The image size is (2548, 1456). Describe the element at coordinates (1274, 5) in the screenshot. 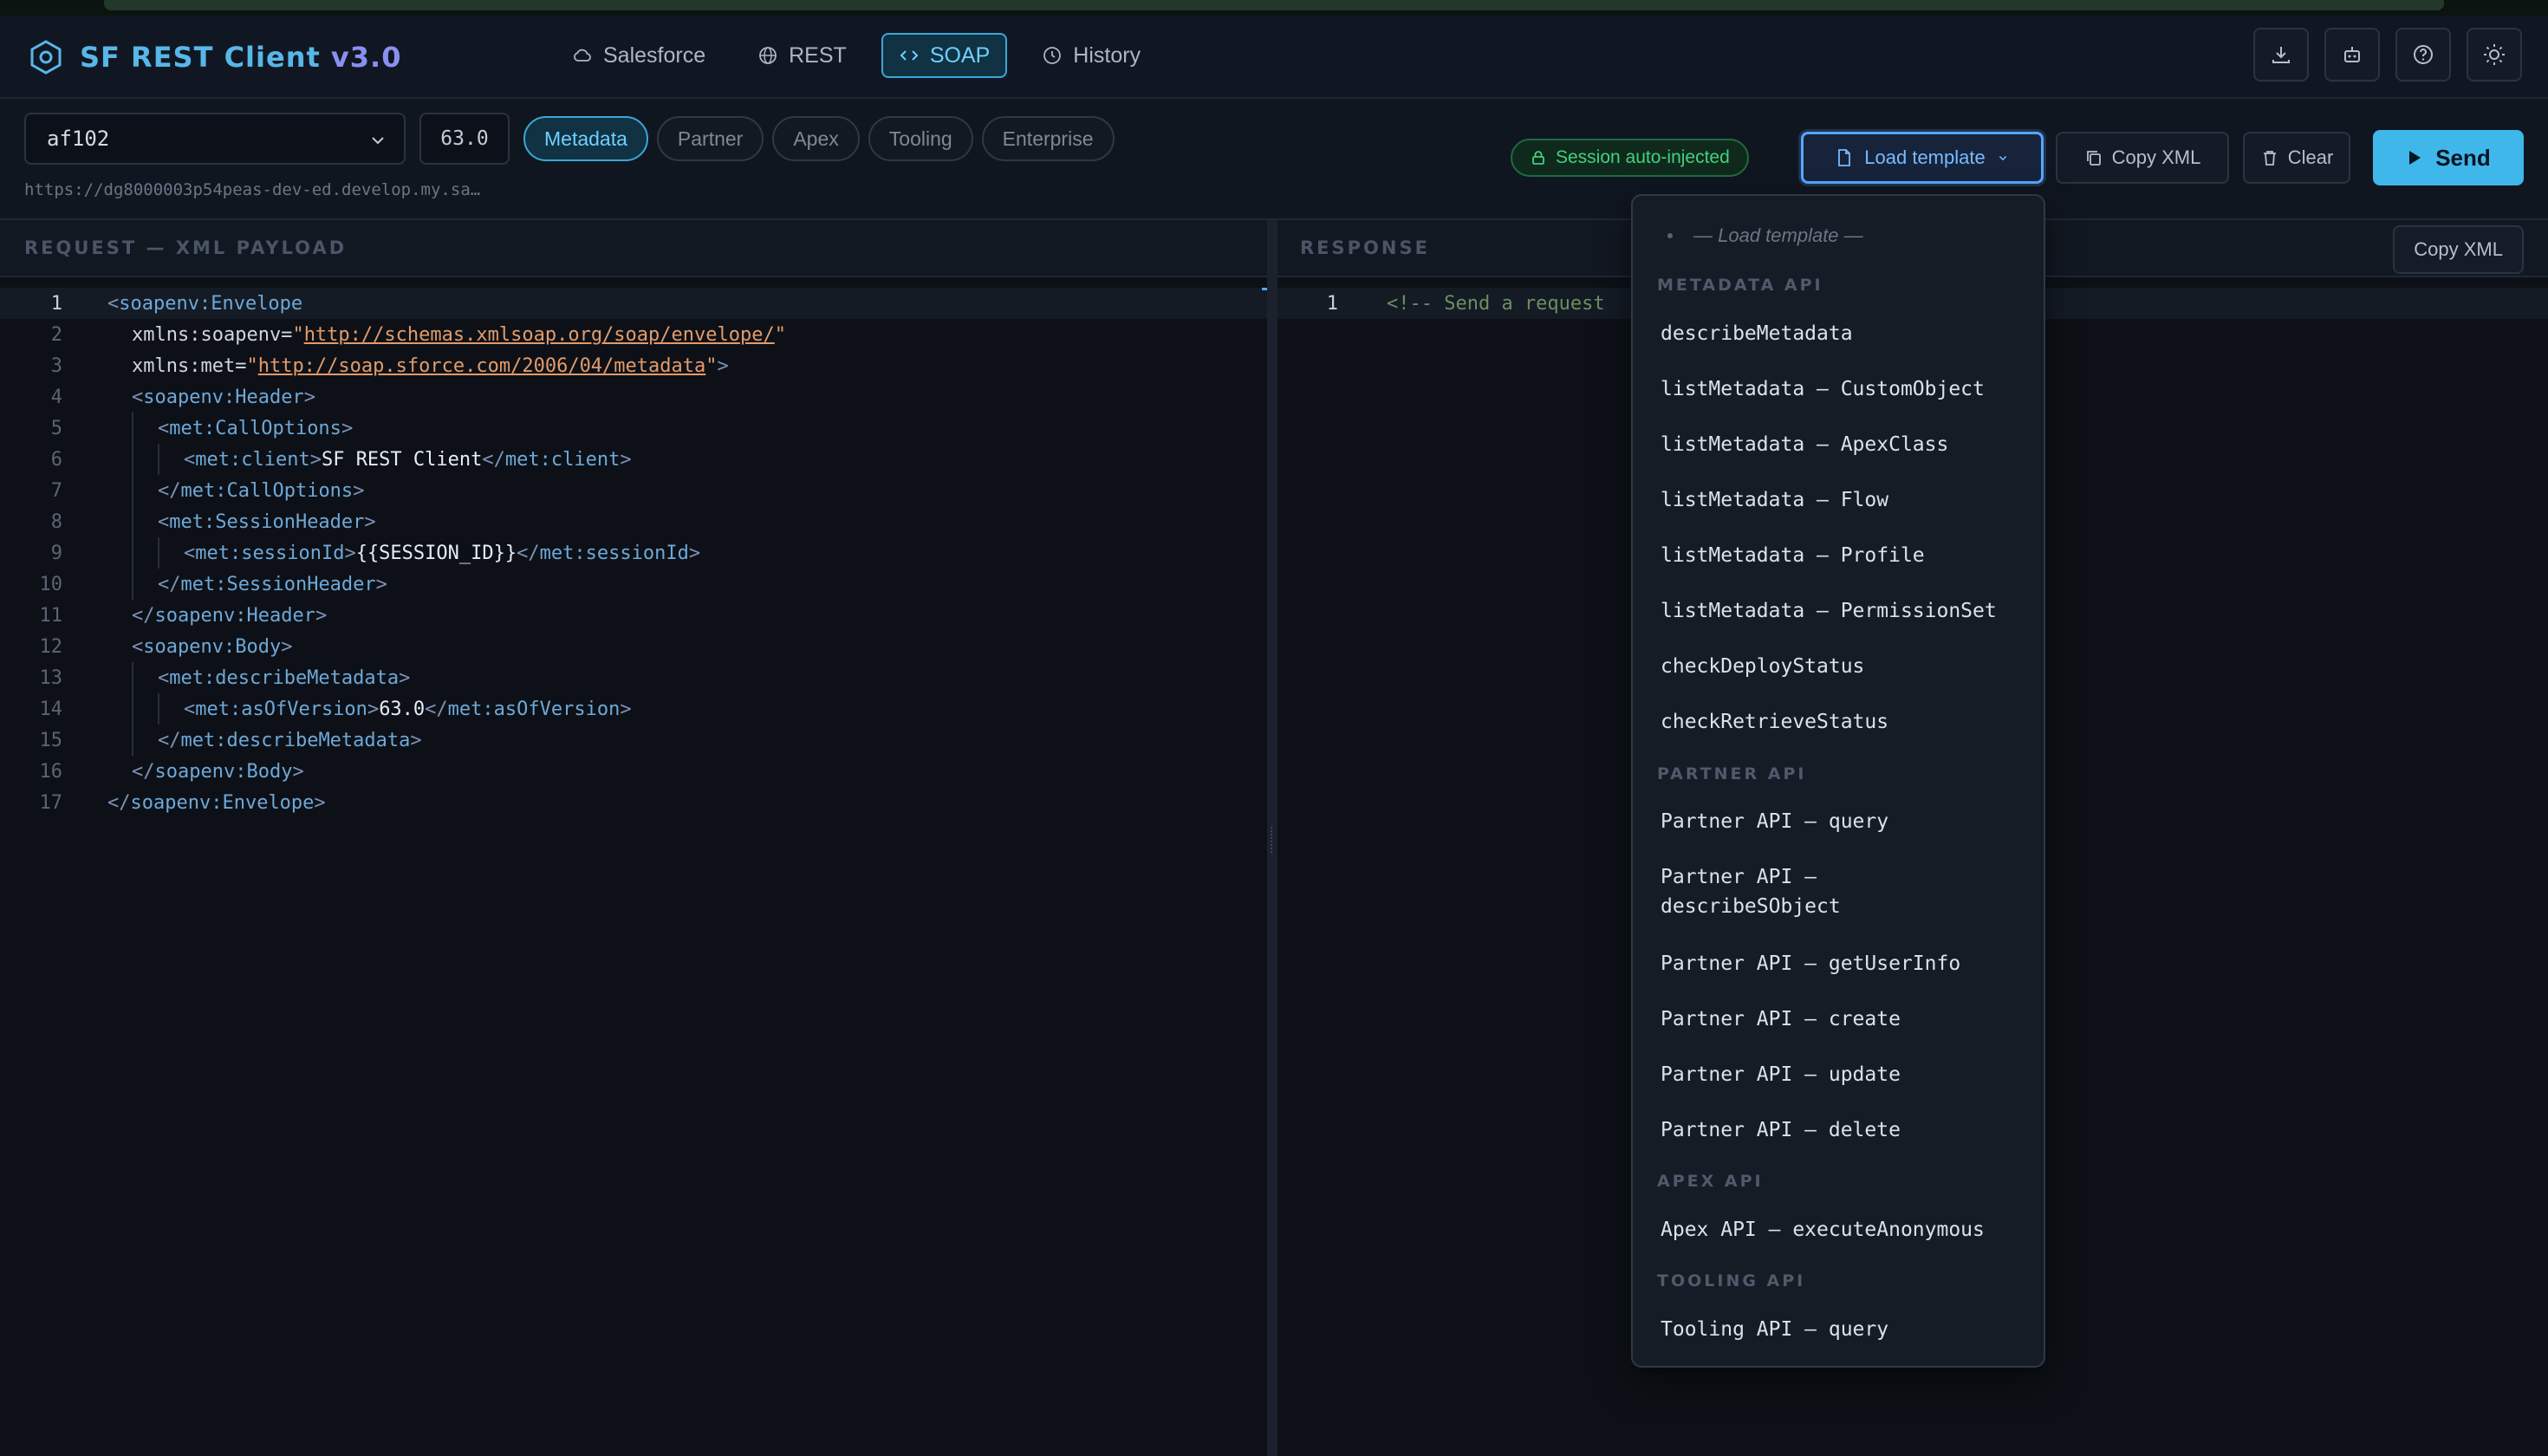

I see `top-accent-glow` at that location.